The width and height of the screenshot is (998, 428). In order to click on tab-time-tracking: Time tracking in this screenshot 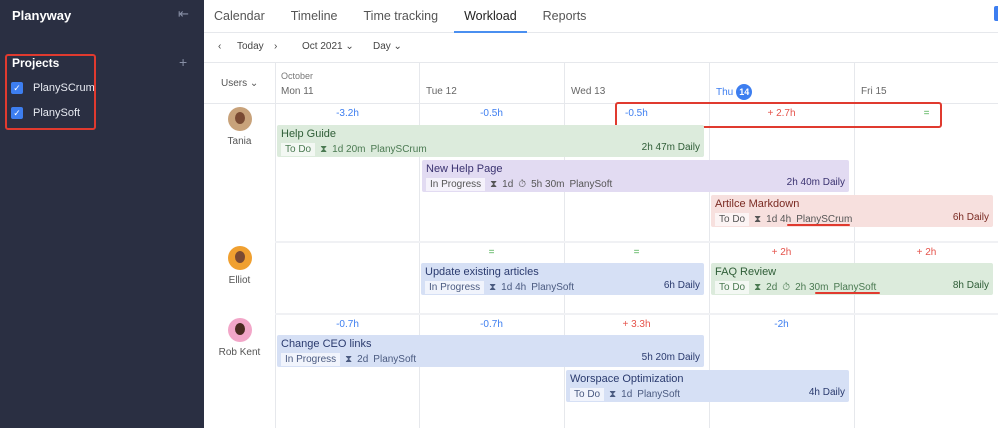, I will do `click(401, 16)`.